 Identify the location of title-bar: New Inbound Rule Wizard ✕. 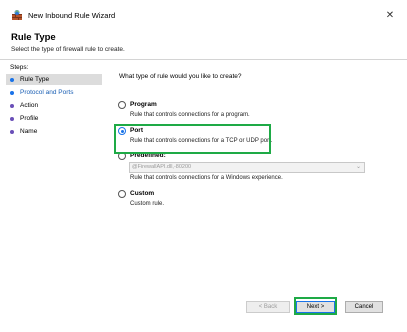
(203, 15).